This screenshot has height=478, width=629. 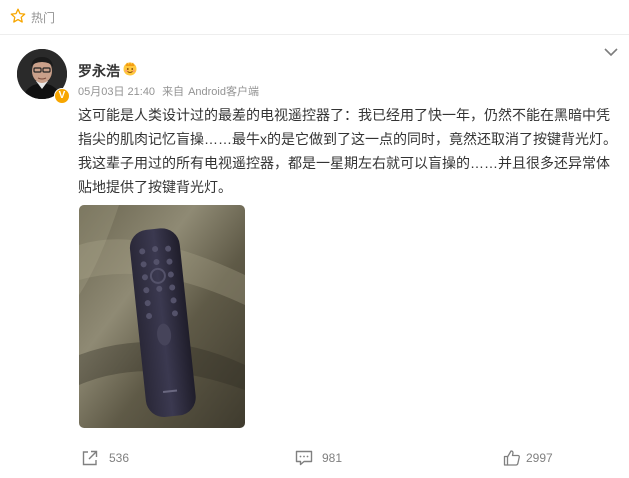 I want to click on star-outline-icon, so click(x=18, y=15).